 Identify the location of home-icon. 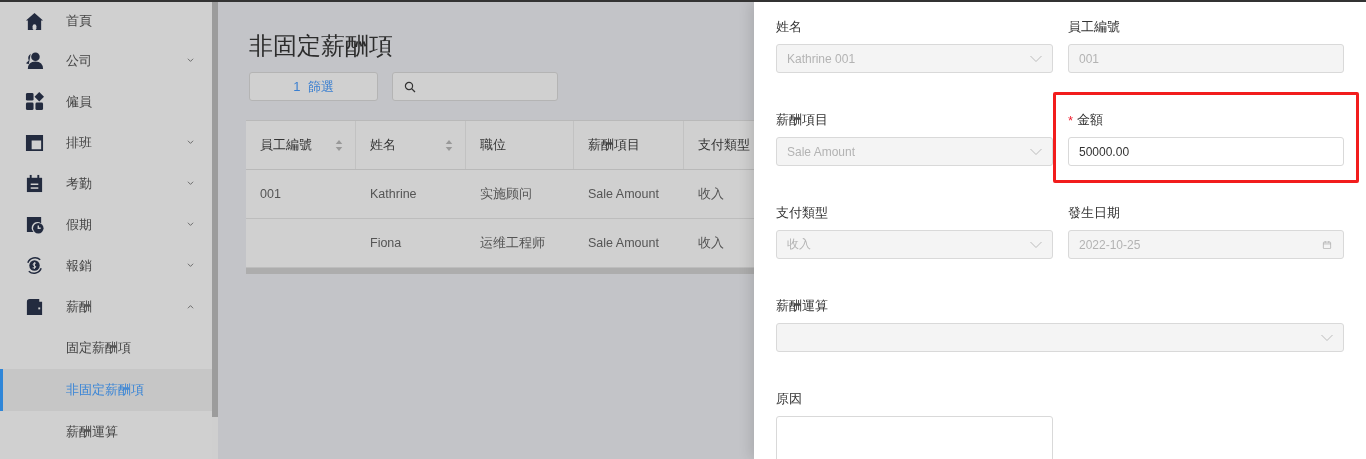
(34, 21).